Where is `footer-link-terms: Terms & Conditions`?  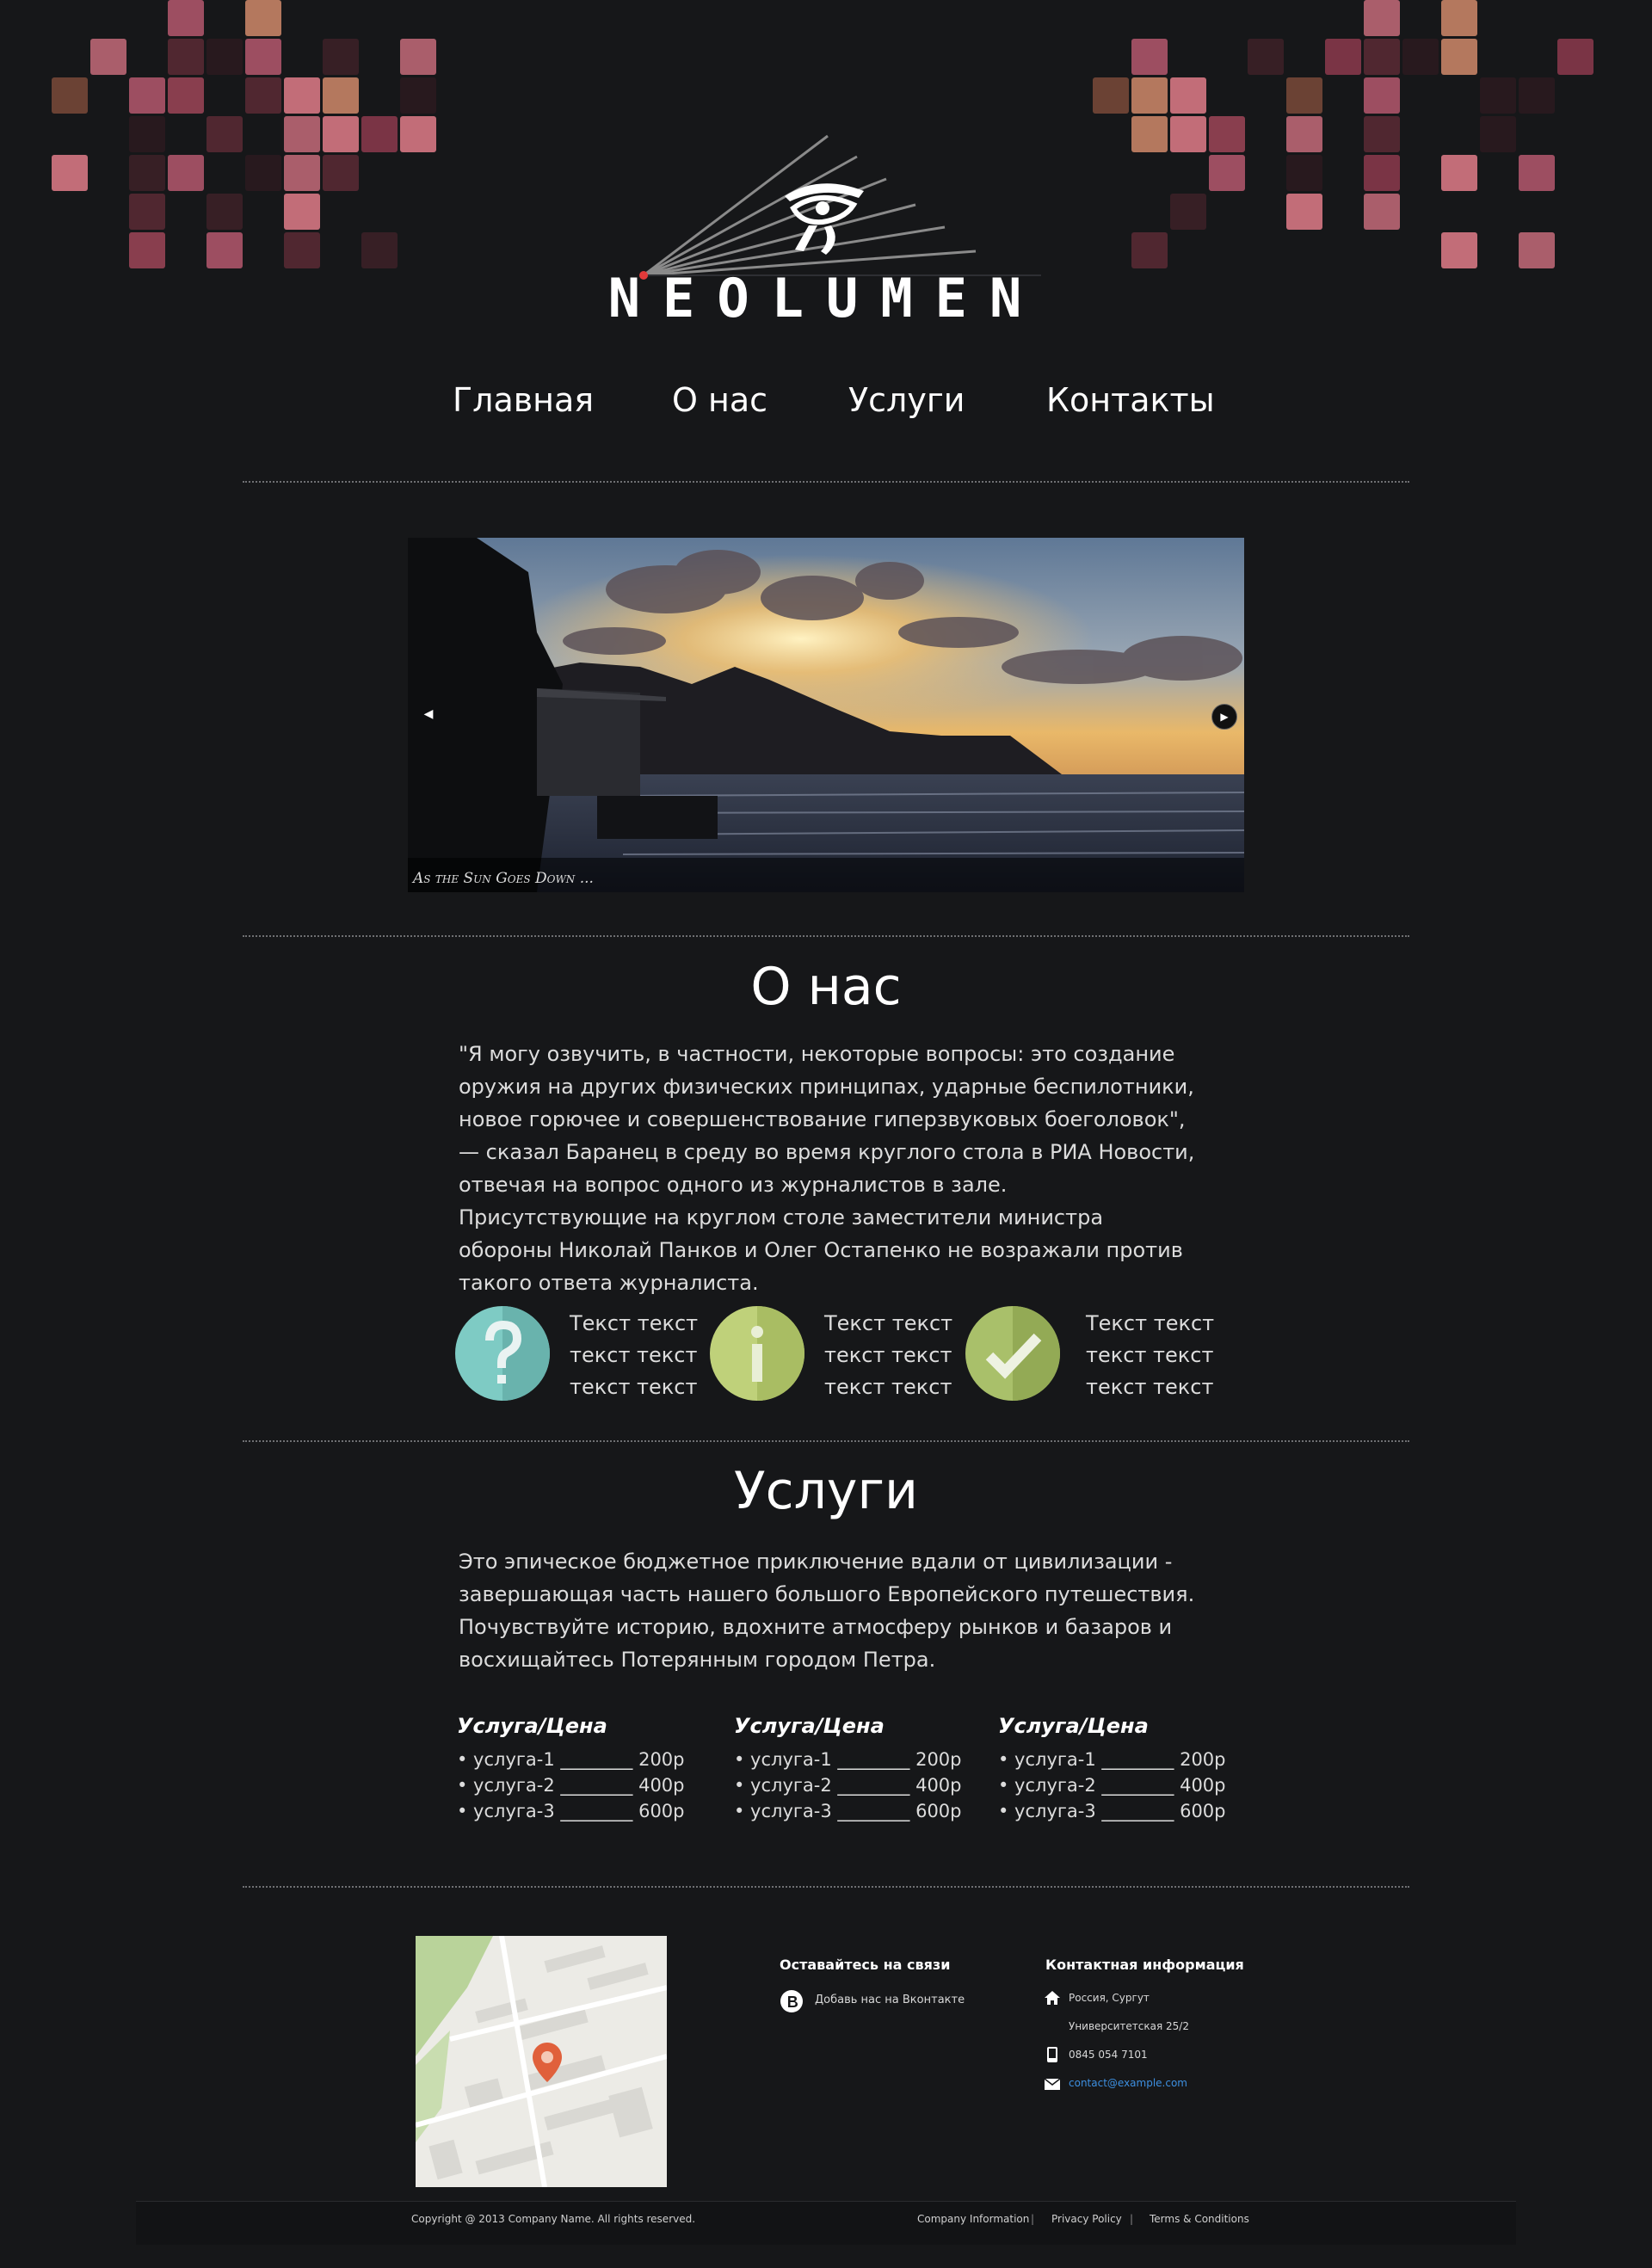 footer-link-terms: Terms & Conditions is located at coordinates (1199, 2219).